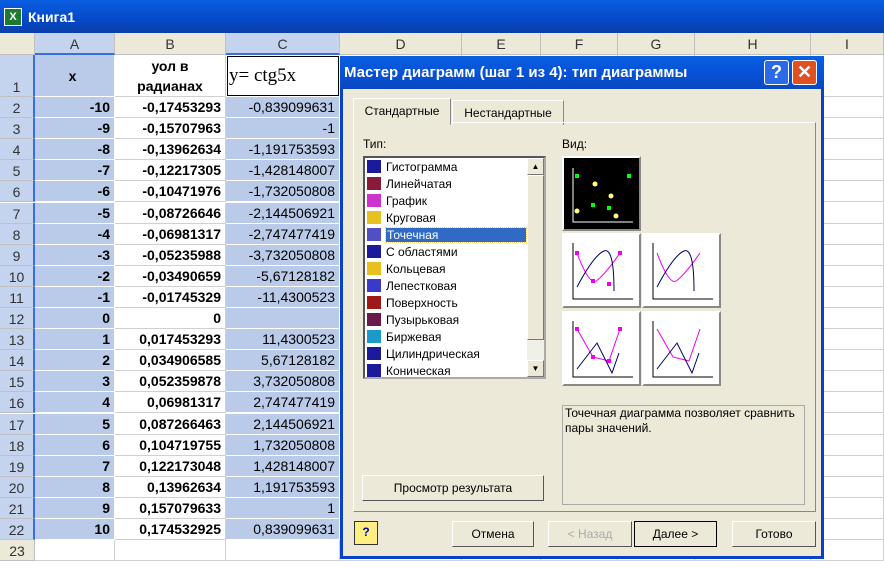  Describe the element at coordinates (454, 302) in the screenshot. I see `chart-type-item: Поверхность` at that location.